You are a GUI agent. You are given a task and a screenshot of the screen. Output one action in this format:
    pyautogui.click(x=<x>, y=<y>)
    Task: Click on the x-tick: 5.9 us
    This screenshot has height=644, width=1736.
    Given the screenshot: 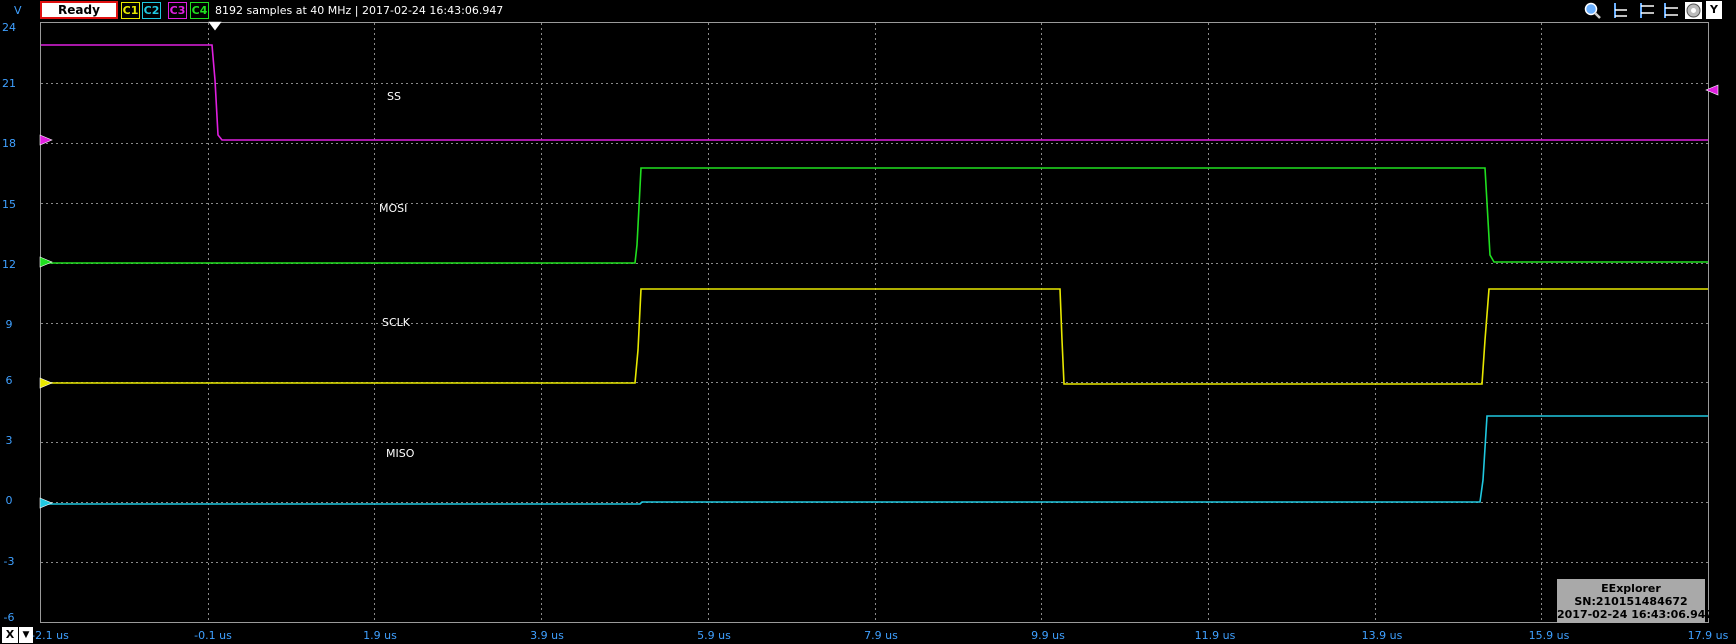 What is the action you would take?
    pyautogui.click(x=714, y=635)
    